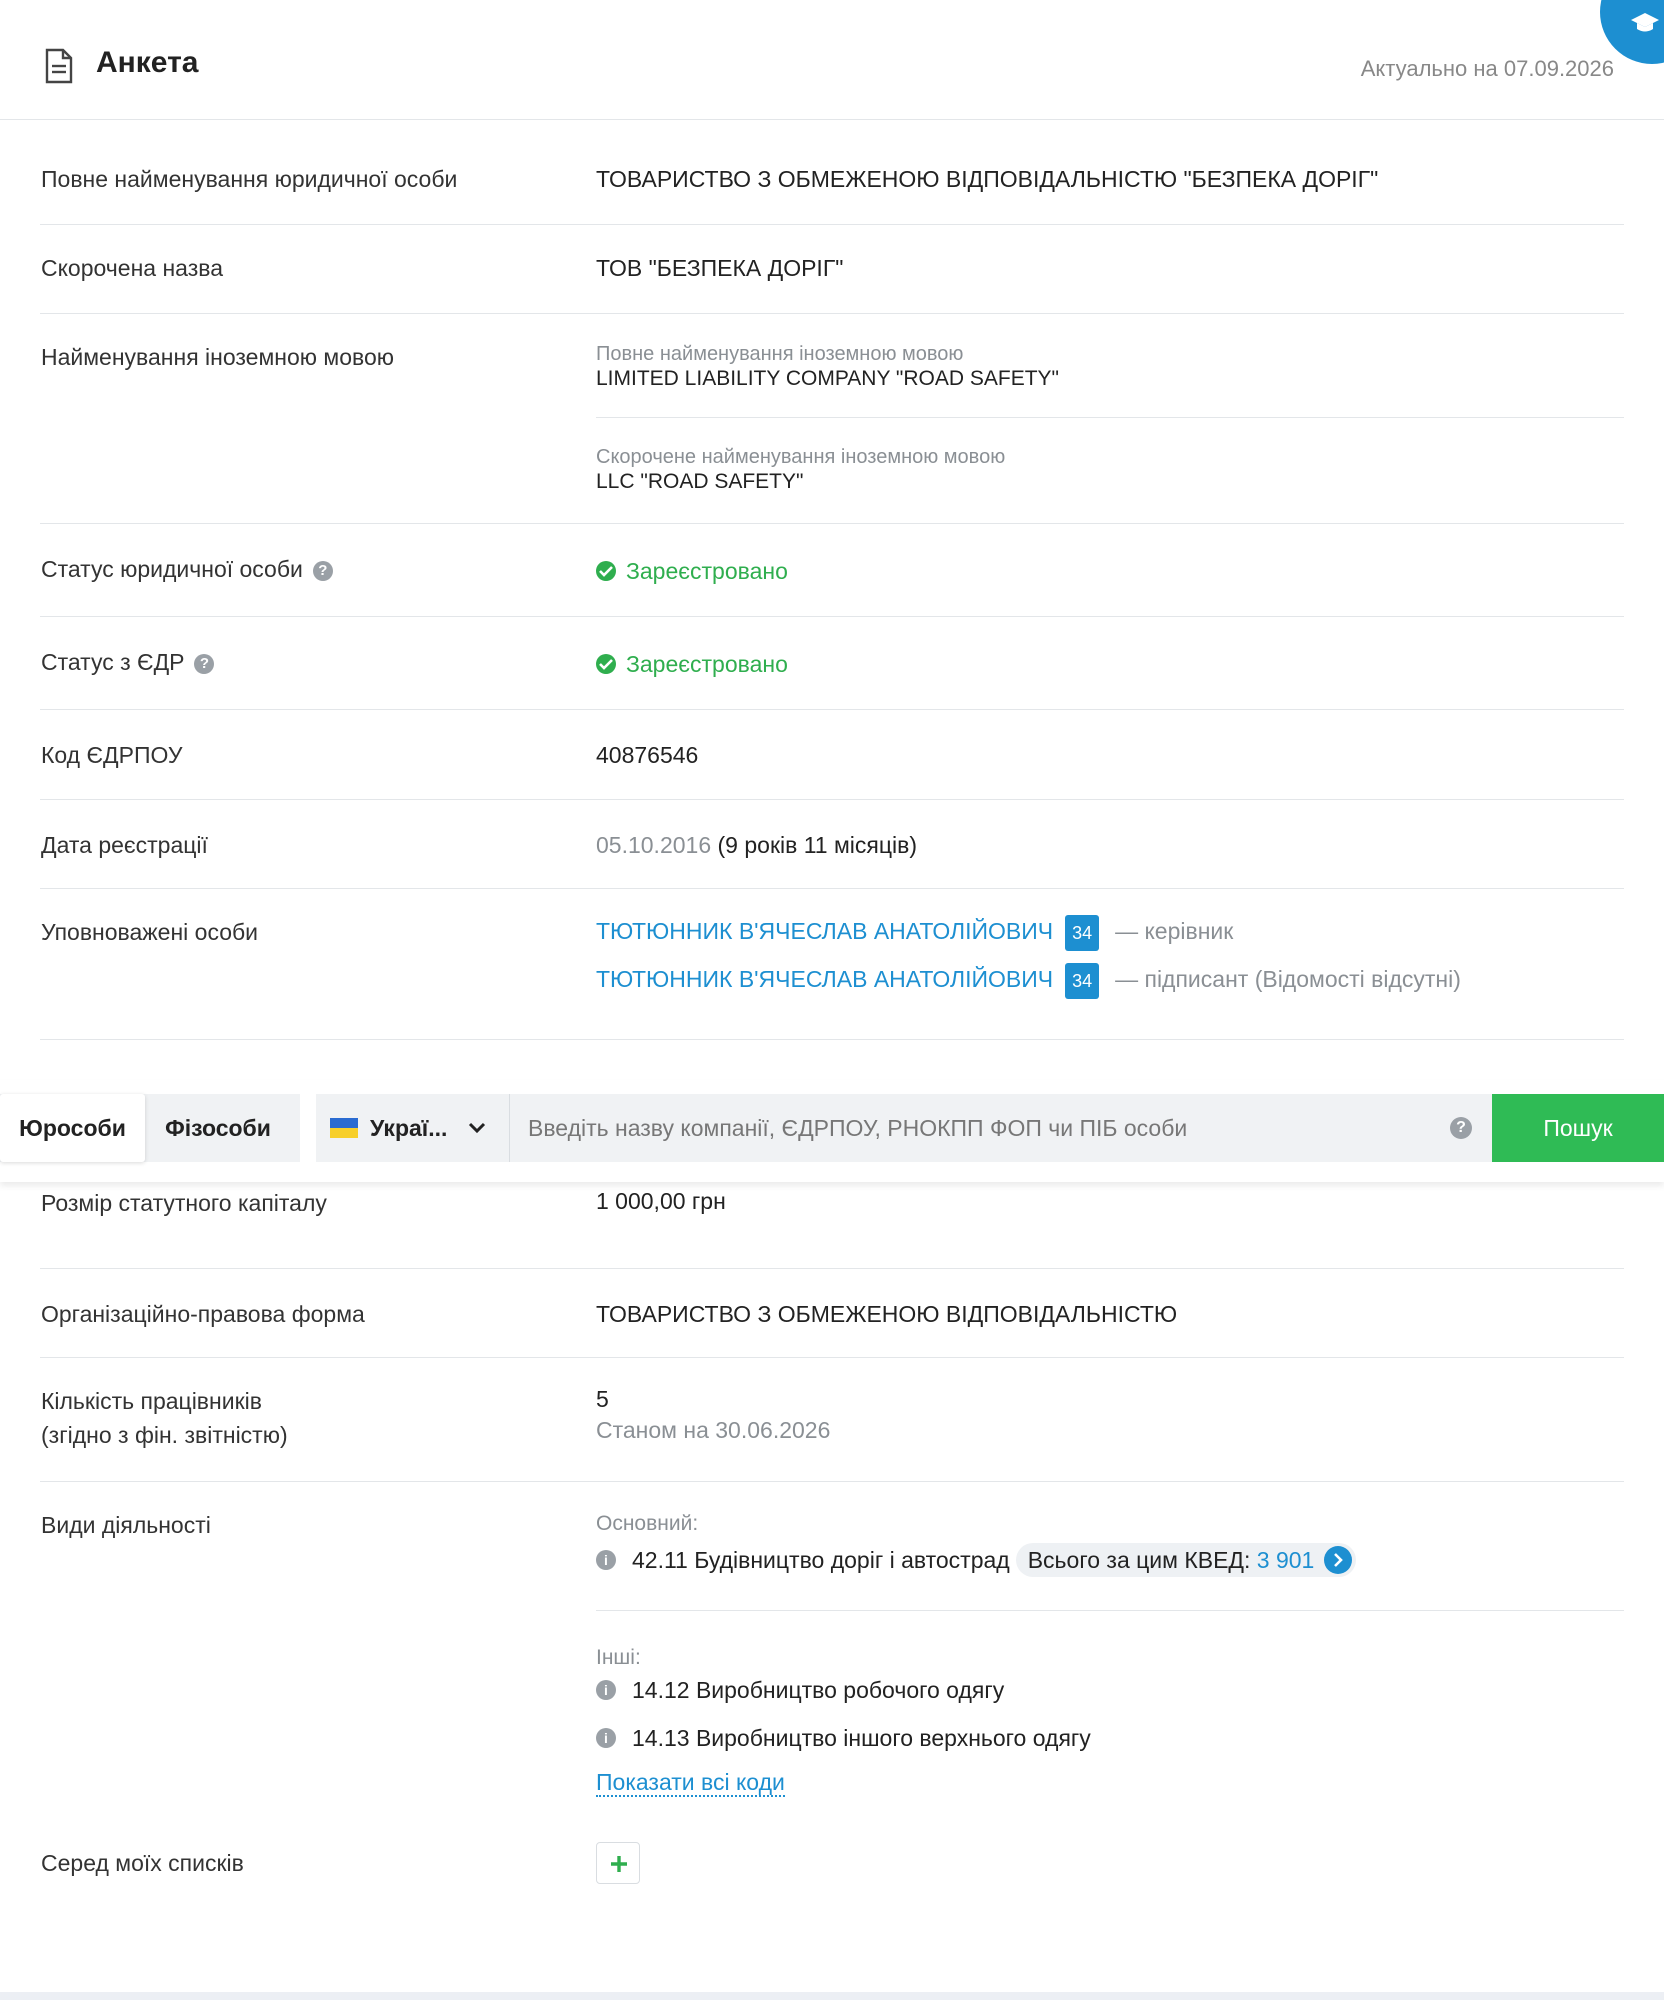  I want to click on value-employees: 5 Станом на 30.06.2026, so click(713, 1413).